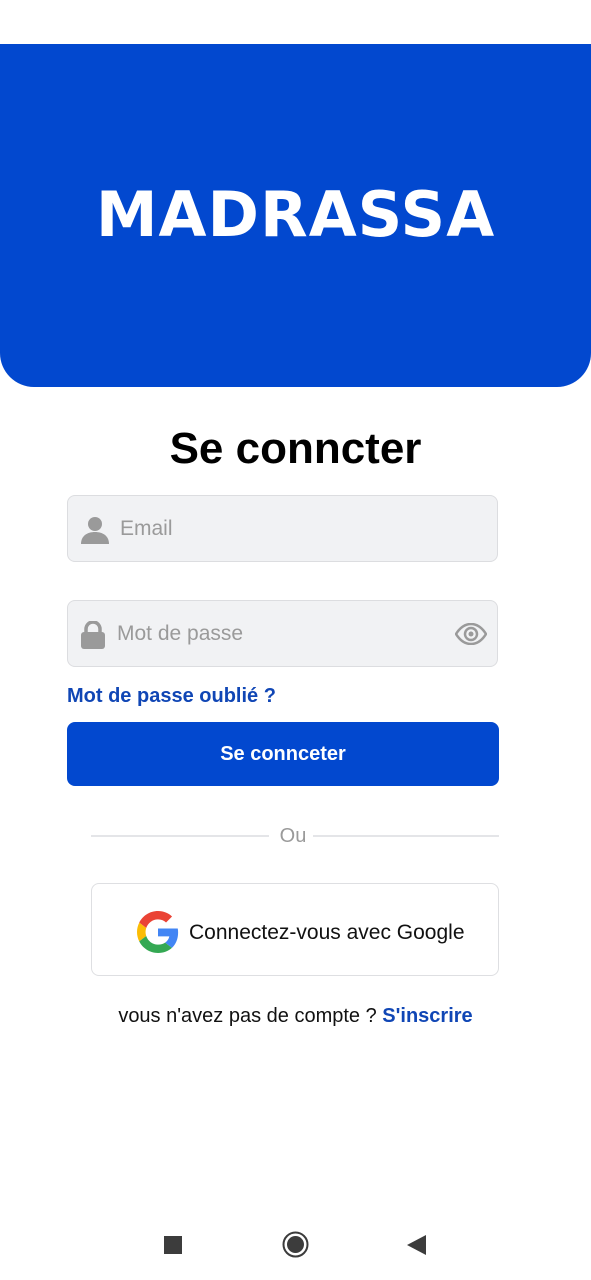  What do you see at coordinates (327, 932) in the screenshot?
I see `google-signin-label: Connectez-vous avec Google` at bounding box center [327, 932].